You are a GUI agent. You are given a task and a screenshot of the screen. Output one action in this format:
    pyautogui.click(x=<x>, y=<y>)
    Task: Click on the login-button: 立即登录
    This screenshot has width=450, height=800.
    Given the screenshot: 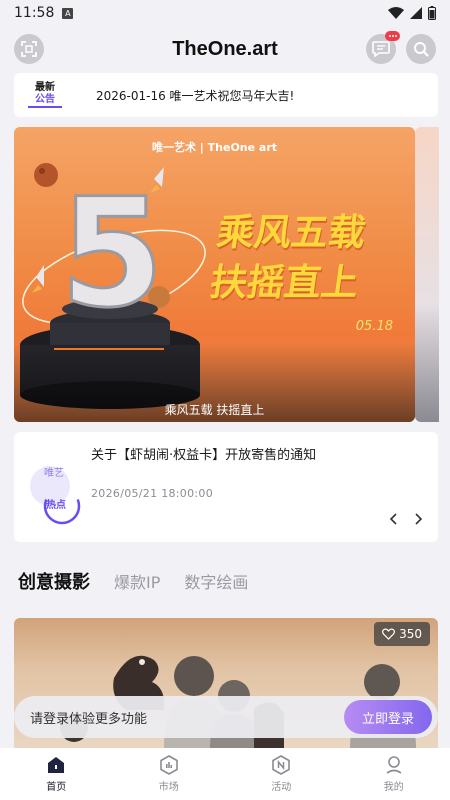 What is the action you would take?
    pyautogui.click(x=388, y=717)
    